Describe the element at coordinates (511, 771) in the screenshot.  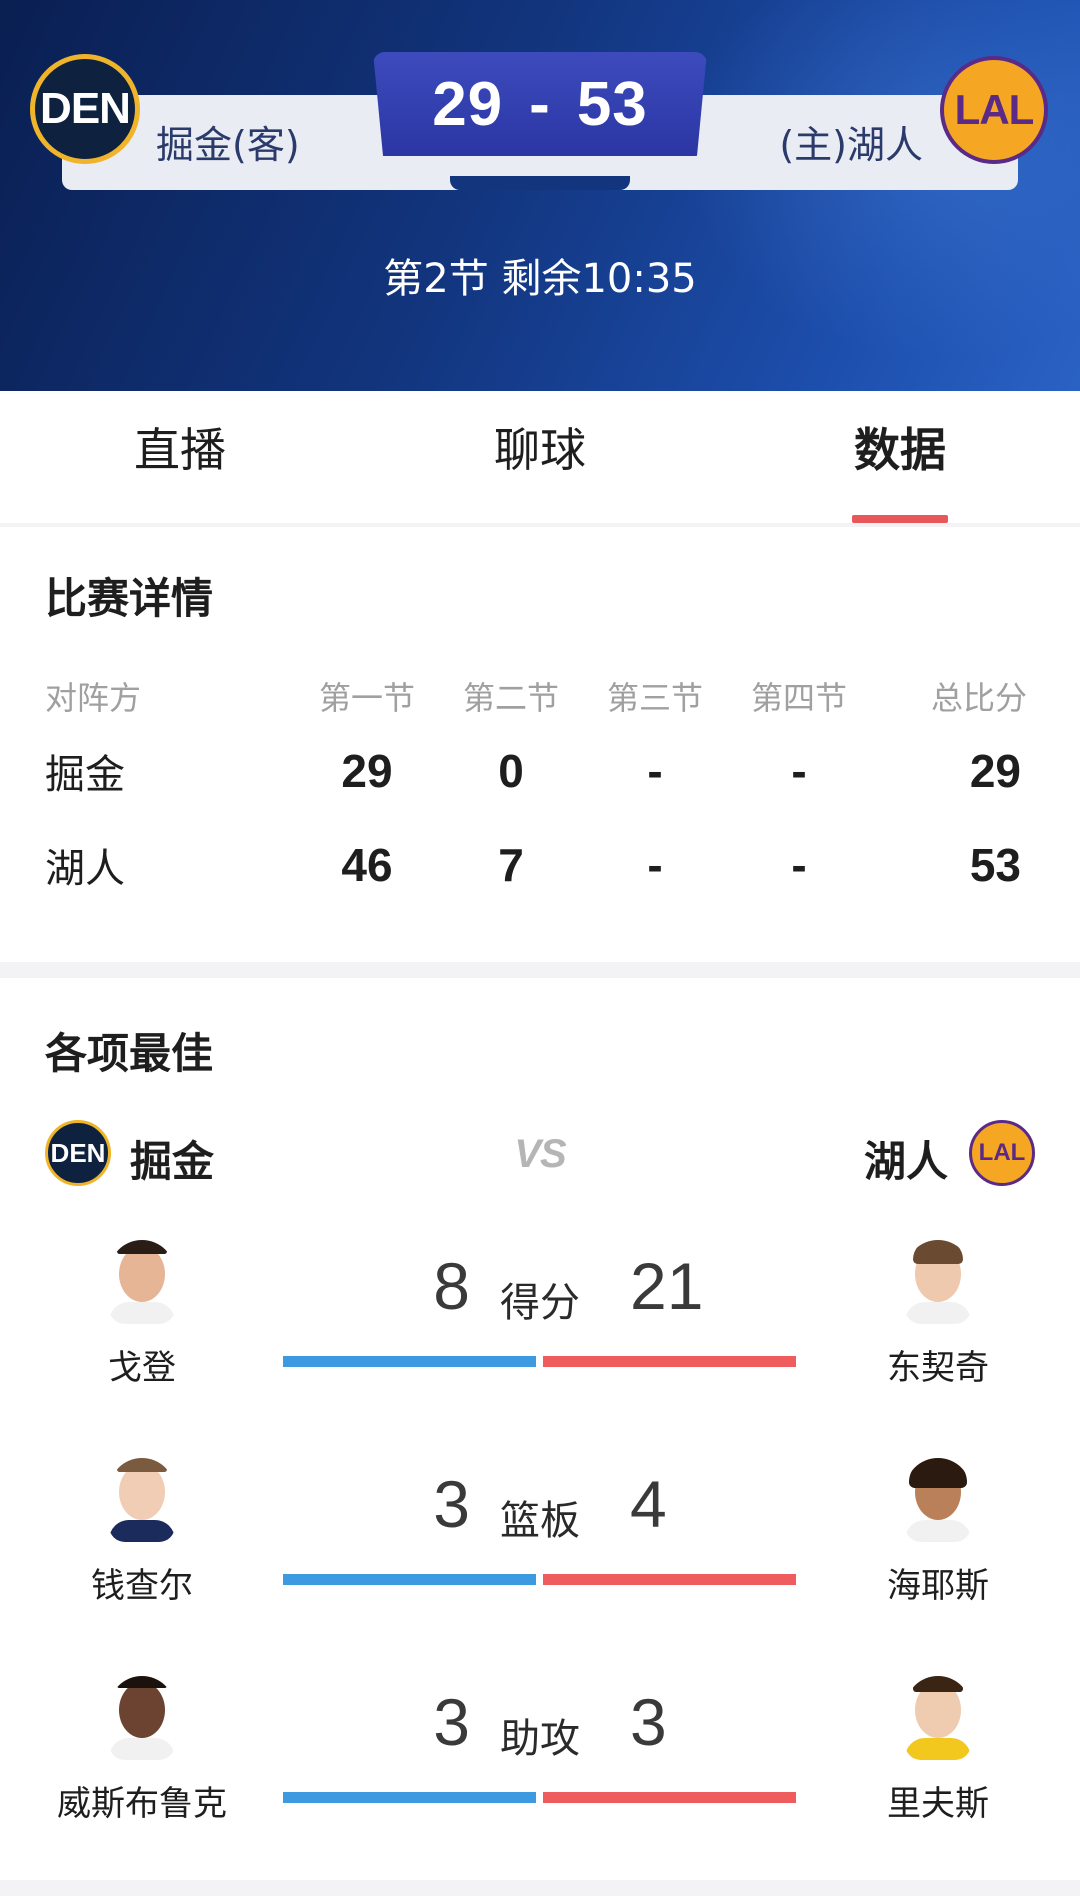
I see `q2-score: 0` at that location.